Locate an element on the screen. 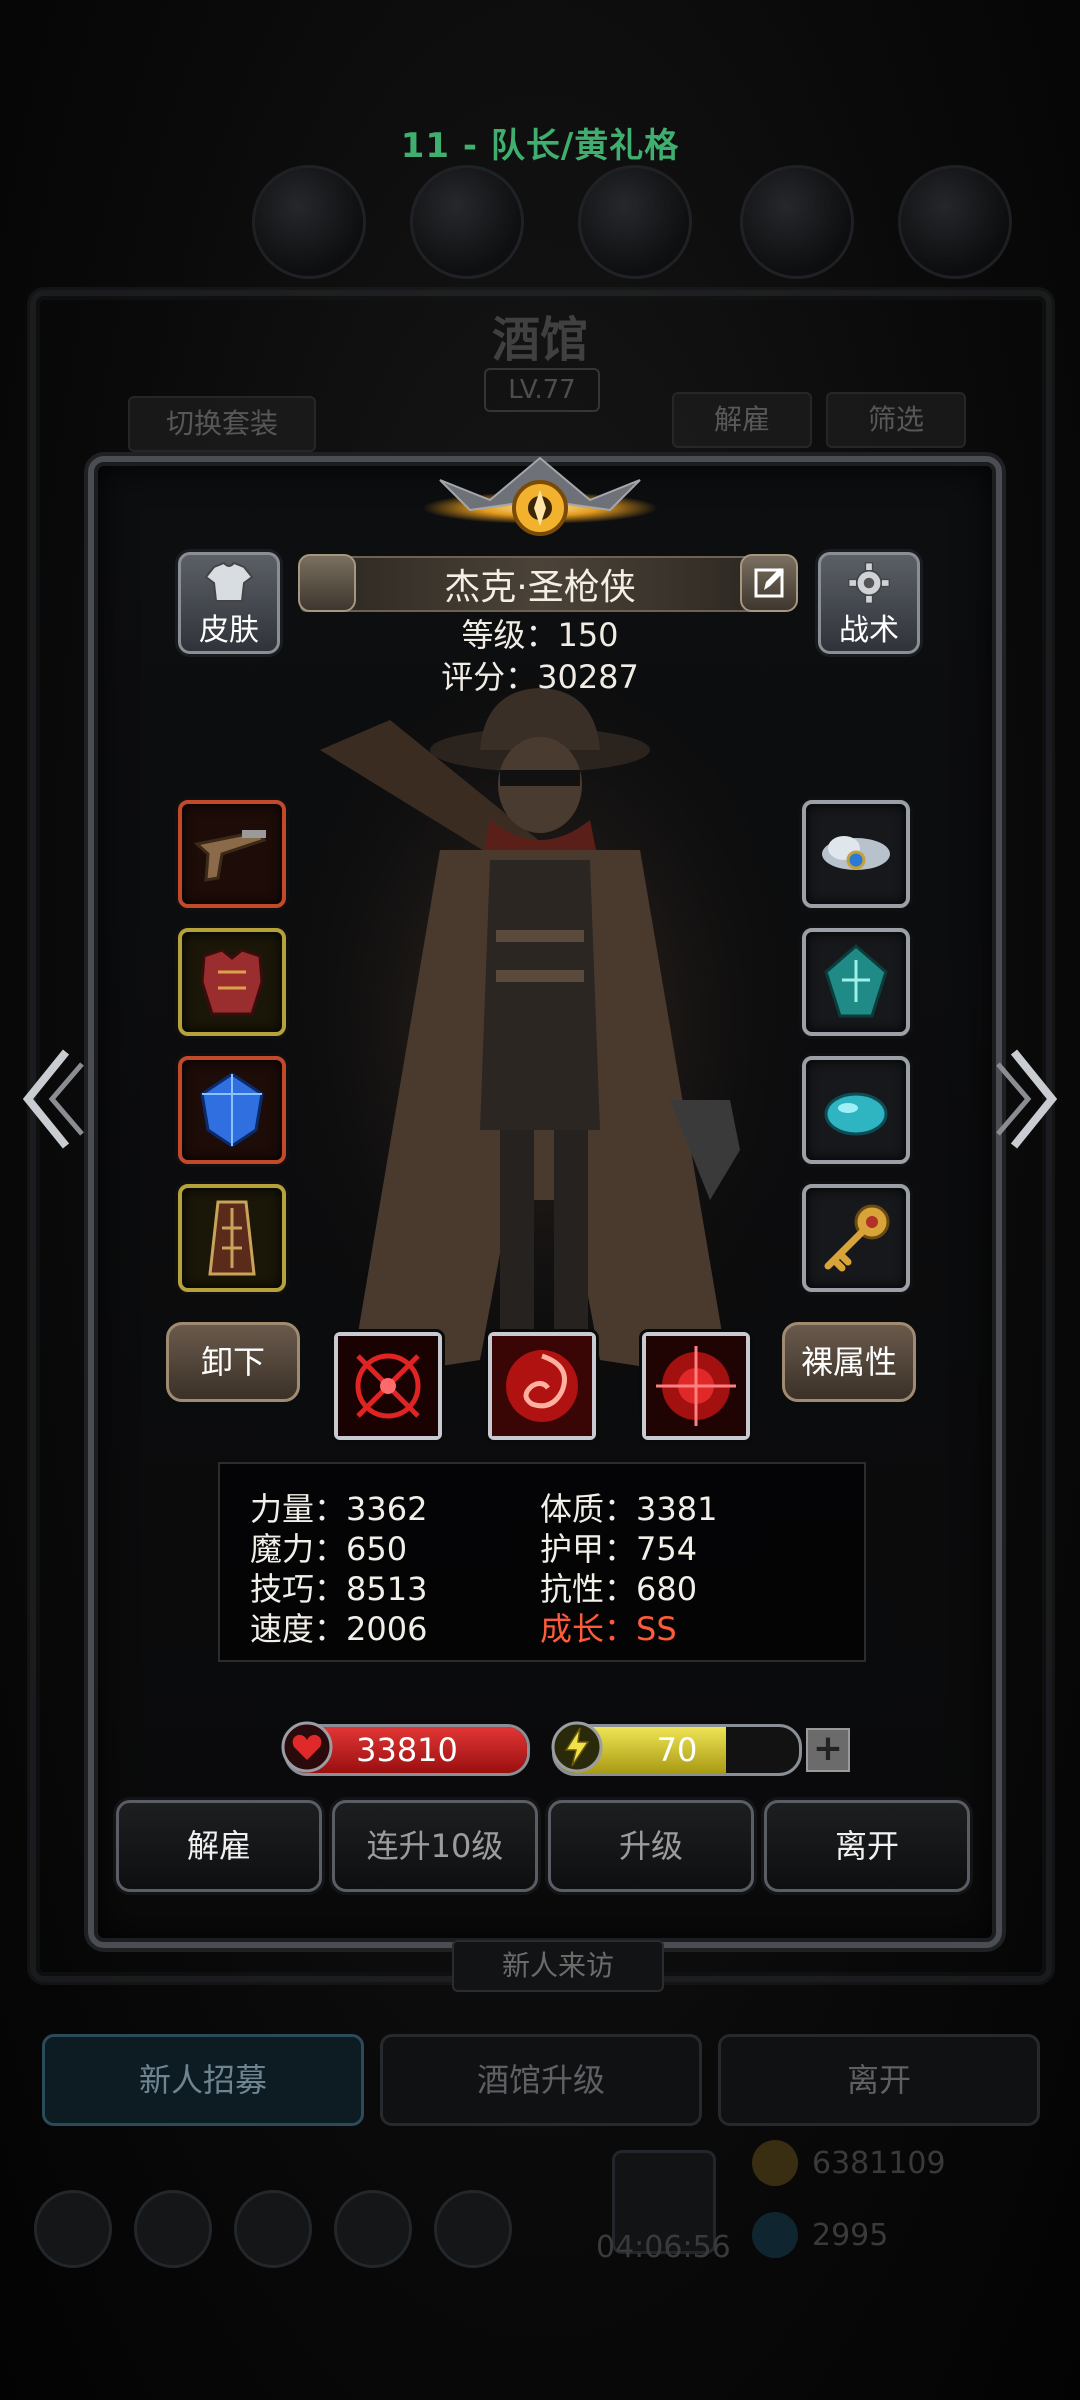 The height and width of the screenshot is (2400, 1080). red-chest-armor-icon is located at coordinates (232, 982).